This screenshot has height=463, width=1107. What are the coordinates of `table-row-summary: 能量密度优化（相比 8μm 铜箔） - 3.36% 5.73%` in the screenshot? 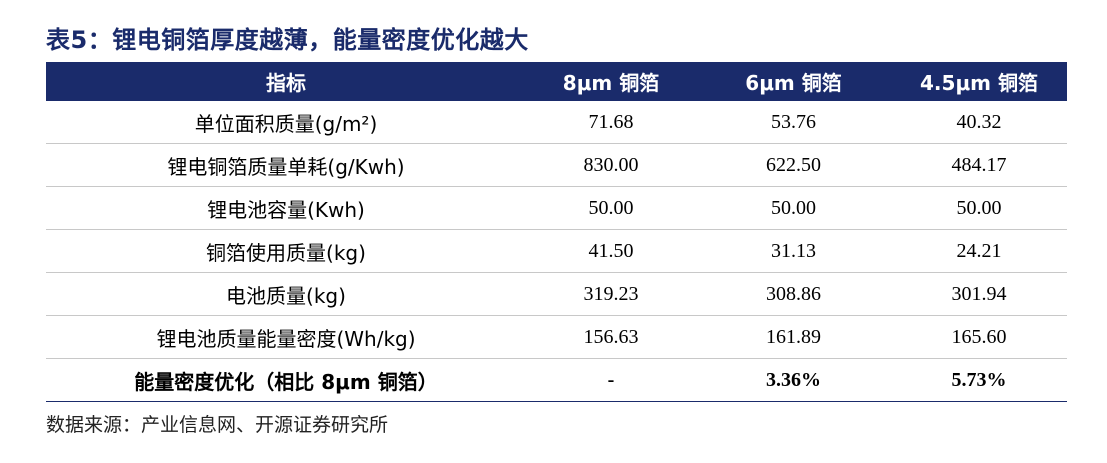 It's located at (556, 380).